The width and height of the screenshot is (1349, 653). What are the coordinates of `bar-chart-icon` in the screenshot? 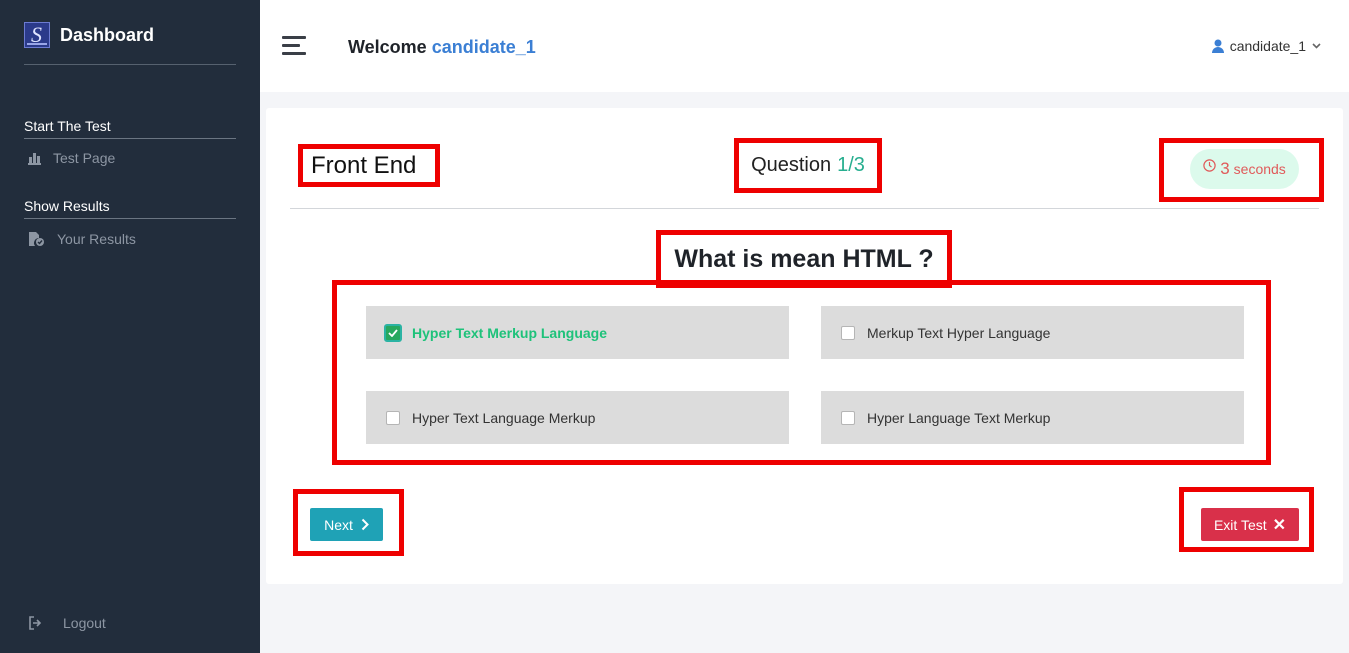 It's located at (34, 158).